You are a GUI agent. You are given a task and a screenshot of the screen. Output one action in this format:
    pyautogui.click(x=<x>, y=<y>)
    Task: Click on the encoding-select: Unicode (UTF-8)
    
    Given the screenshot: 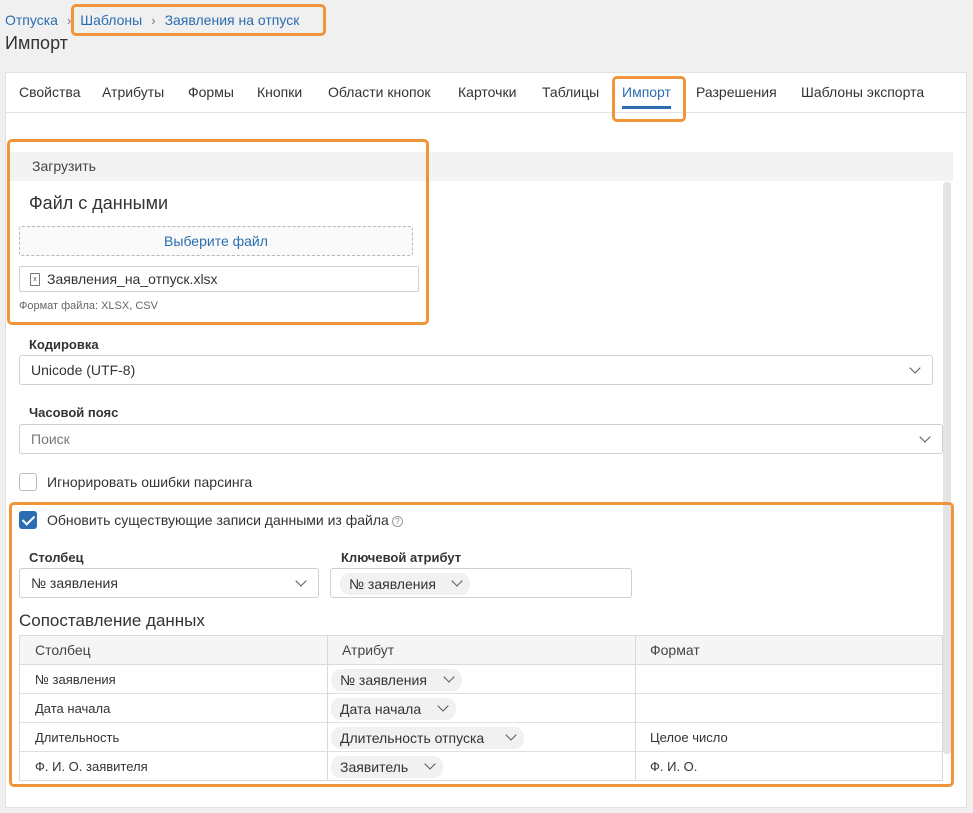 What is the action you would take?
    pyautogui.click(x=476, y=370)
    